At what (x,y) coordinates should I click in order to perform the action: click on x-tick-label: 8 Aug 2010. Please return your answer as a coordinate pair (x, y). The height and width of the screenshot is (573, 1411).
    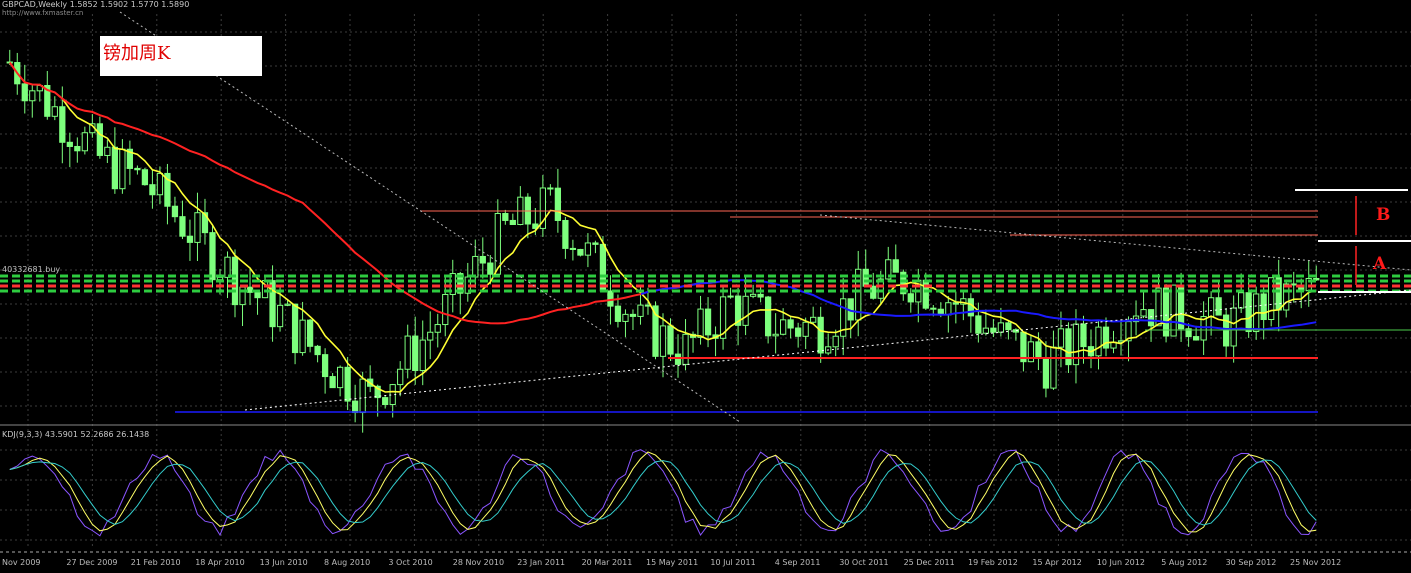
    Looking at the image, I should click on (347, 562).